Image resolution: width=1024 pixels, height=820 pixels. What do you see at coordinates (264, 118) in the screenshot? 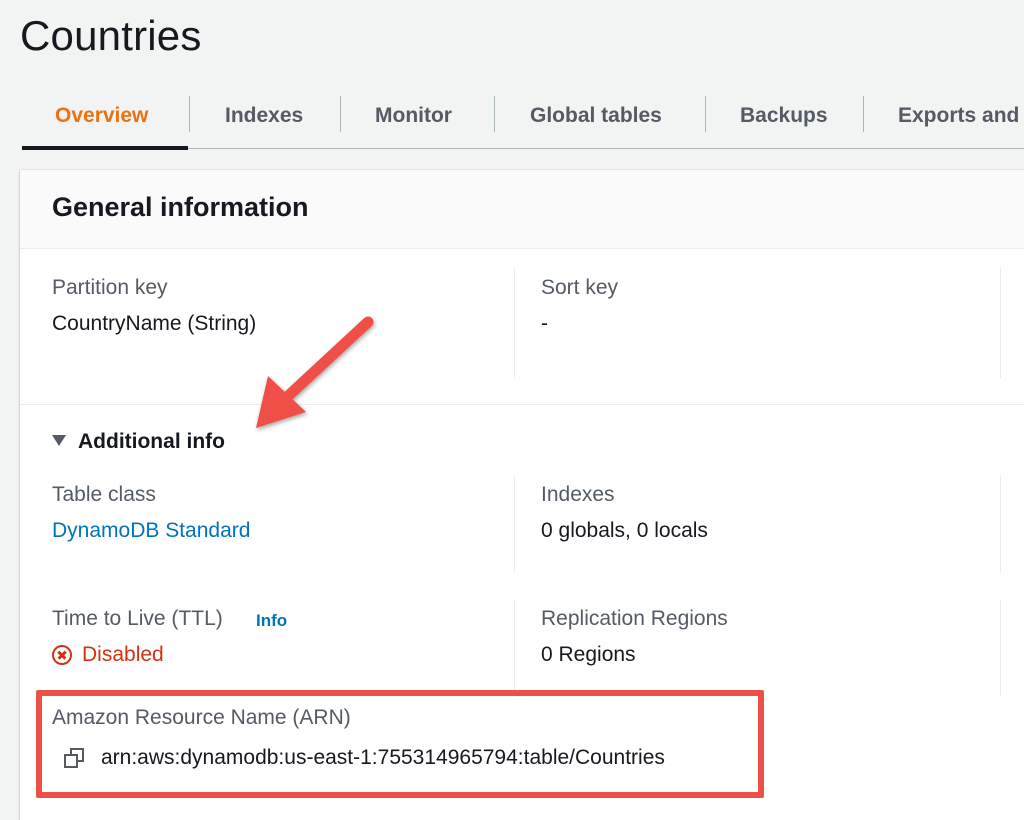
I see `tab-indexes: Indexes` at bounding box center [264, 118].